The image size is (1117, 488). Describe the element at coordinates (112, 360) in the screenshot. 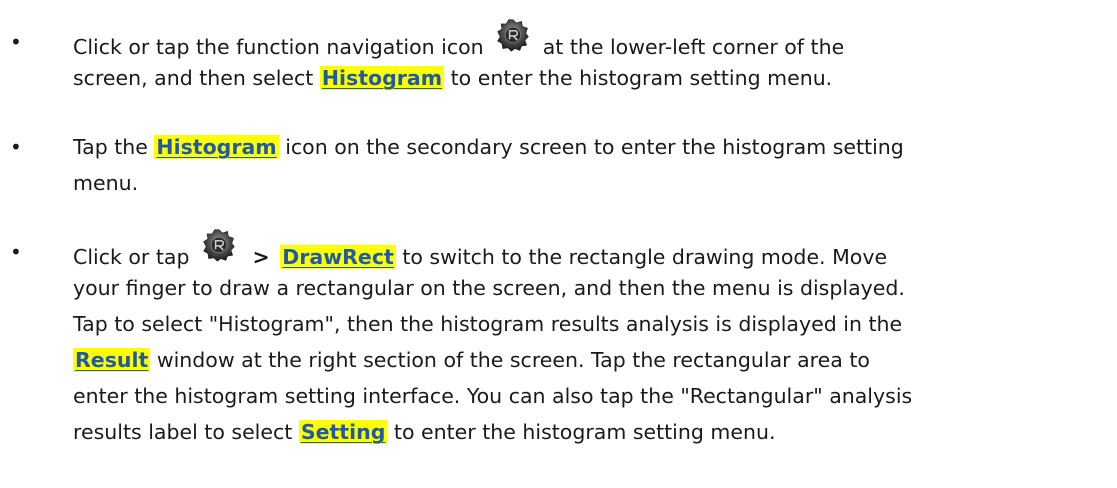

I see `result-link: Result` at that location.